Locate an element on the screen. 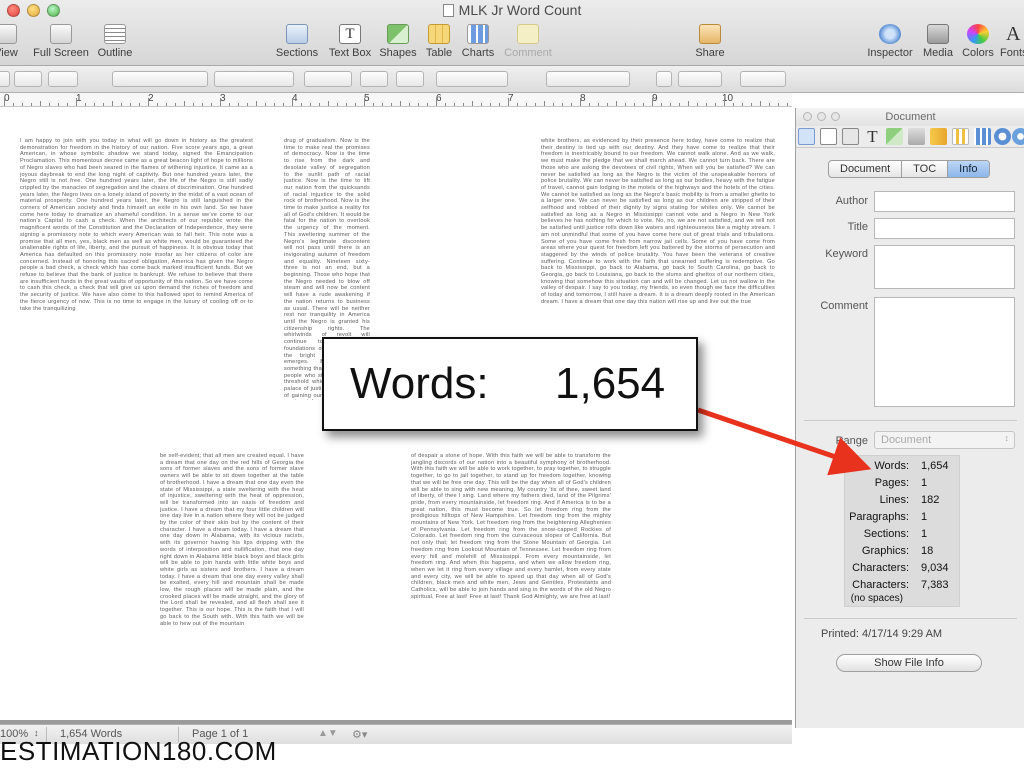 The image size is (1024, 768). toolbar-shapes-label: Shapes is located at coordinates (398, 53).